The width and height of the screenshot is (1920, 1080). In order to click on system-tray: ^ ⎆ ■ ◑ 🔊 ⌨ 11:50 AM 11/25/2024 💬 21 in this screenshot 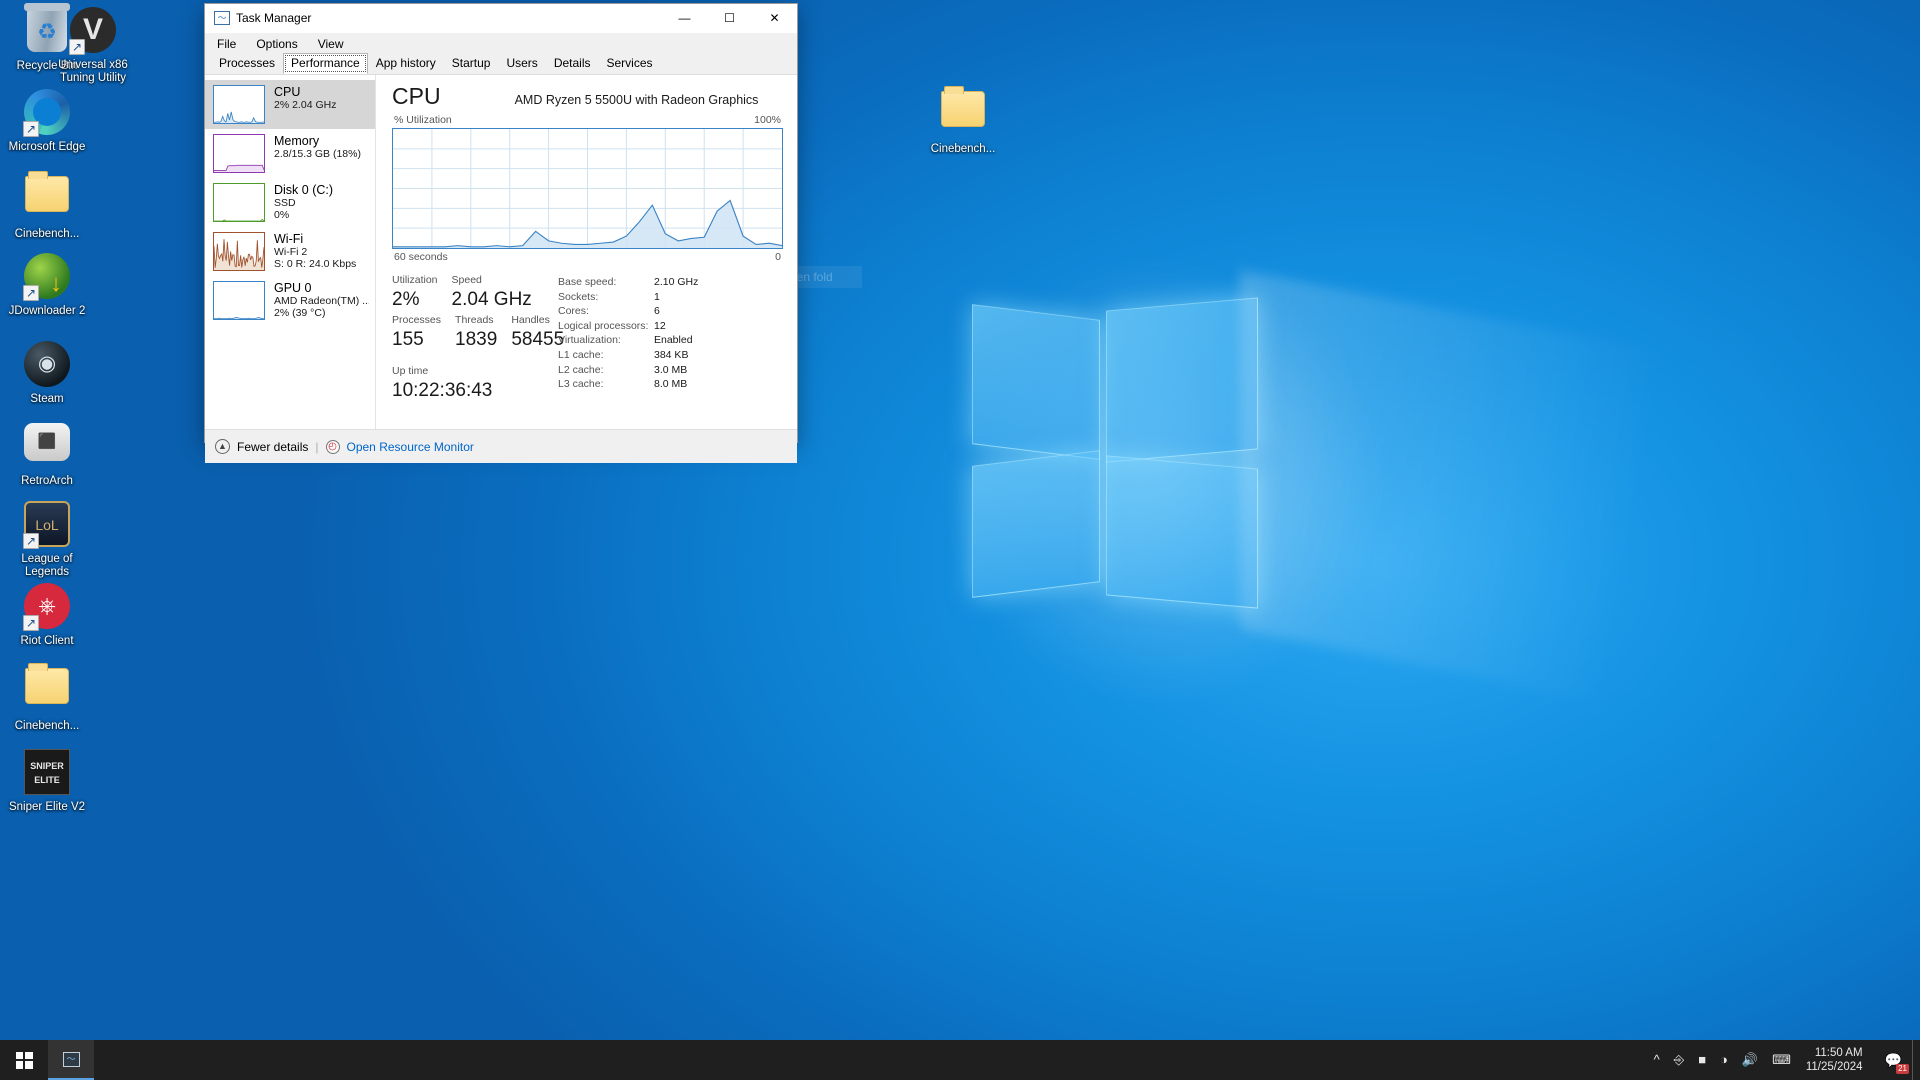, I will do `click(1783, 1060)`.